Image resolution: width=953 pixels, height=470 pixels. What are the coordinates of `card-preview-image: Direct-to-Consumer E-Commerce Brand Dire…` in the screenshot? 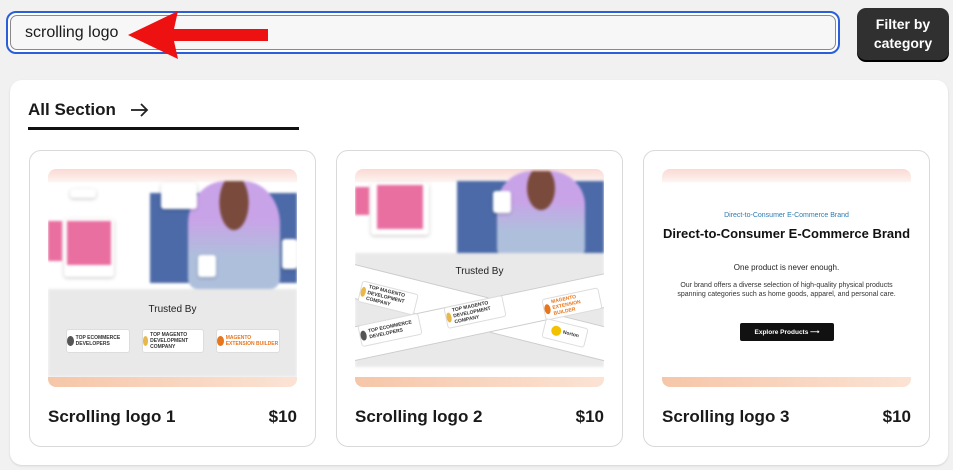 It's located at (786, 278).